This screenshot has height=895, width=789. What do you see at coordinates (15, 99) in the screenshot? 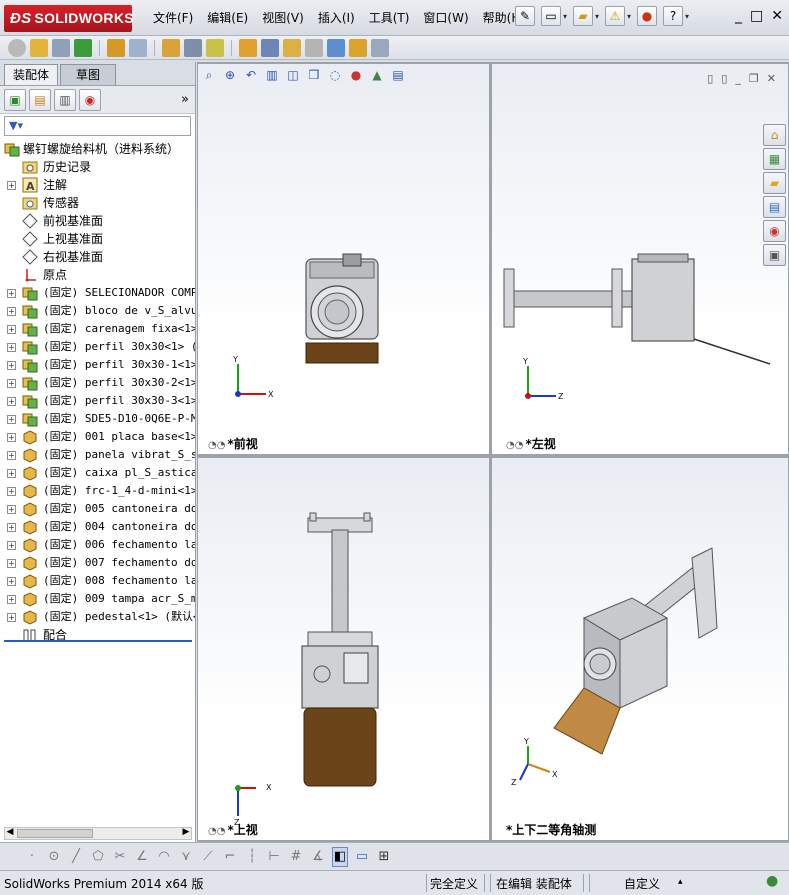
I see `feature-manager-icon: ▣` at bounding box center [15, 99].